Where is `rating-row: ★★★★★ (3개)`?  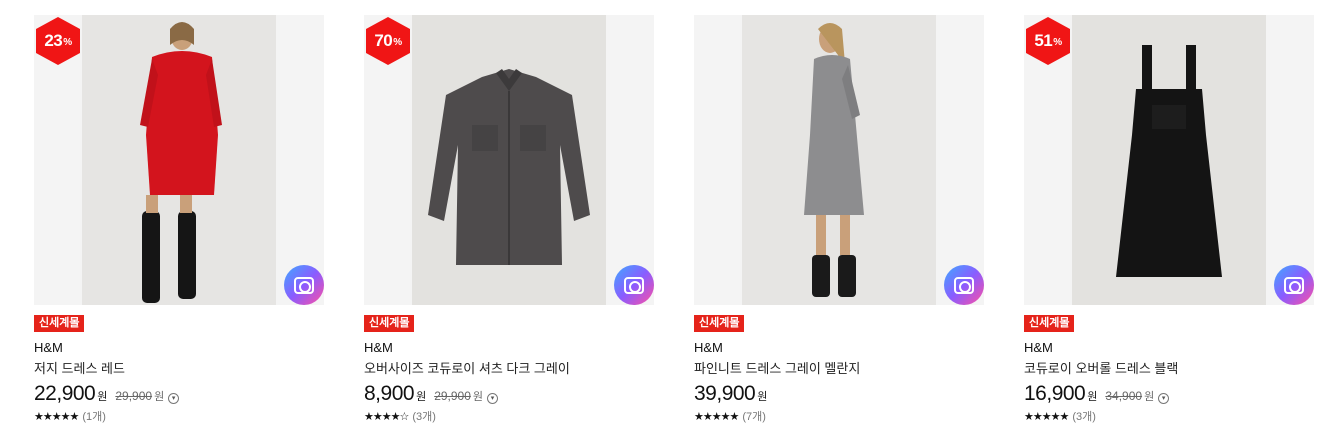
rating-row: ★★★★★ (3개) is located at coordinates (1060, 416).